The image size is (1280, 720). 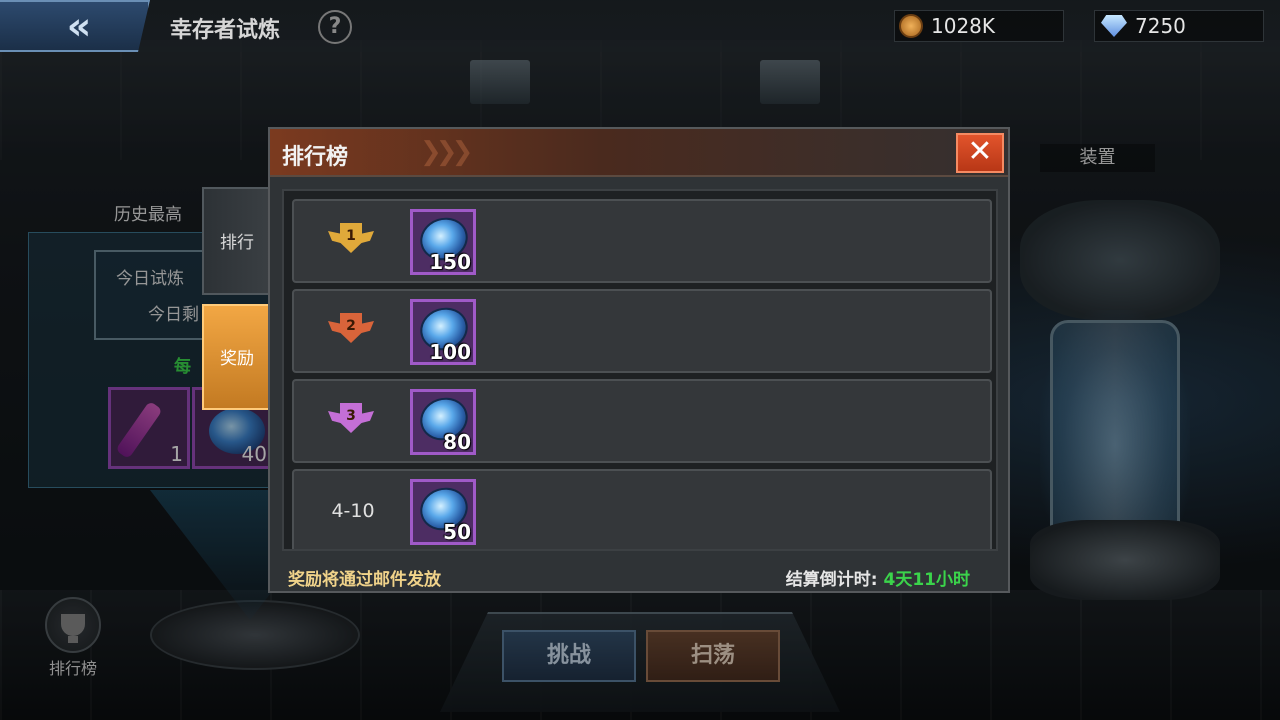 What do you see at coordinates (450, 352) in the screenshot?
I see `reward-count: 100` at bounding box center [450, 352].